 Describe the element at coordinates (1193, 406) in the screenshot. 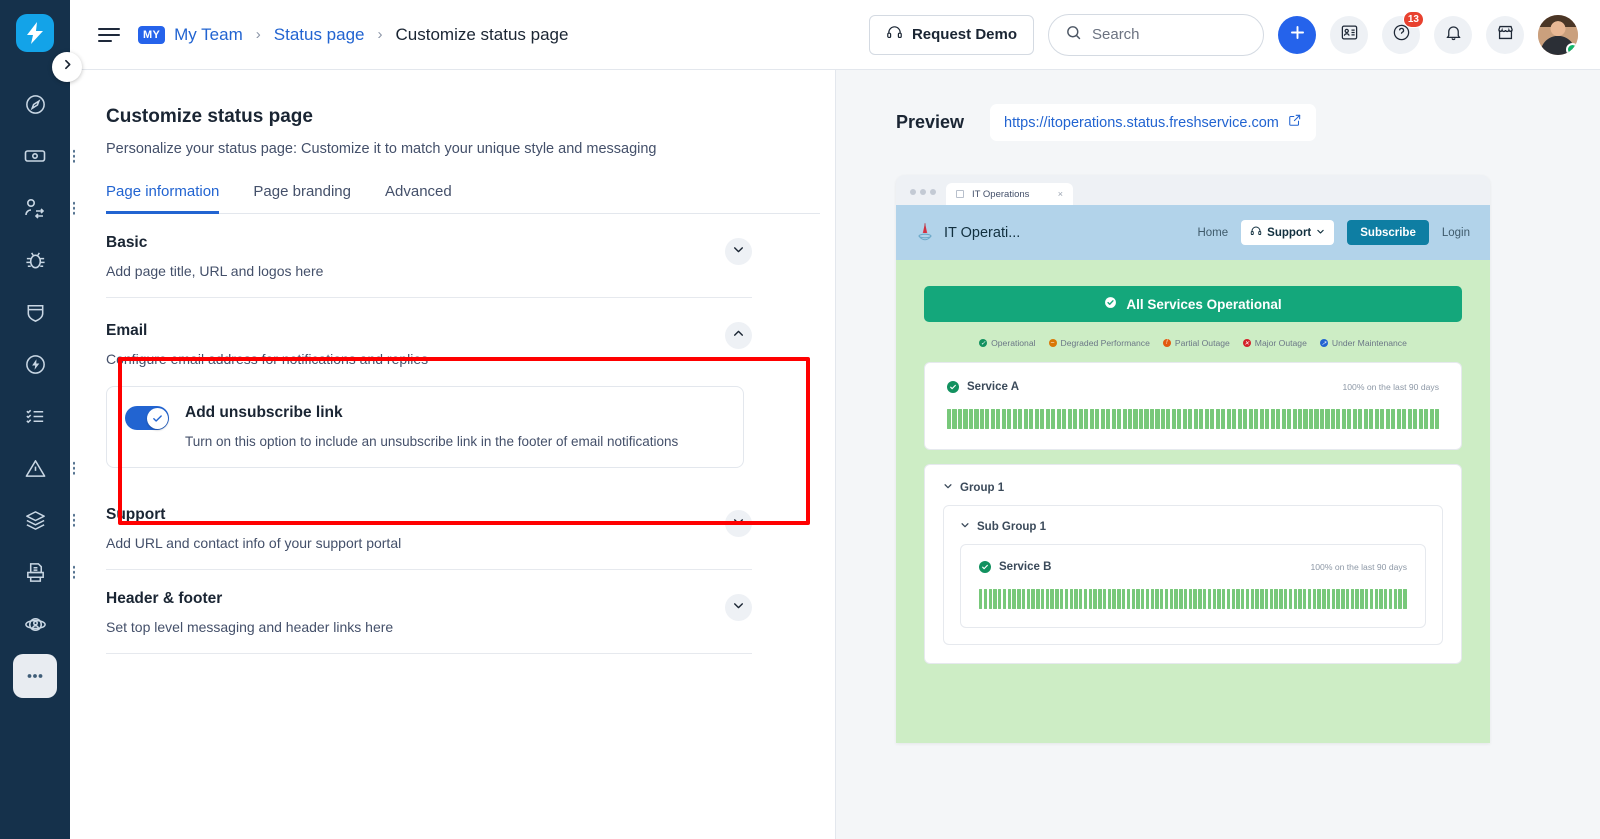

I see `service-card-a: Service A 100% on the last 90 days` at that location.